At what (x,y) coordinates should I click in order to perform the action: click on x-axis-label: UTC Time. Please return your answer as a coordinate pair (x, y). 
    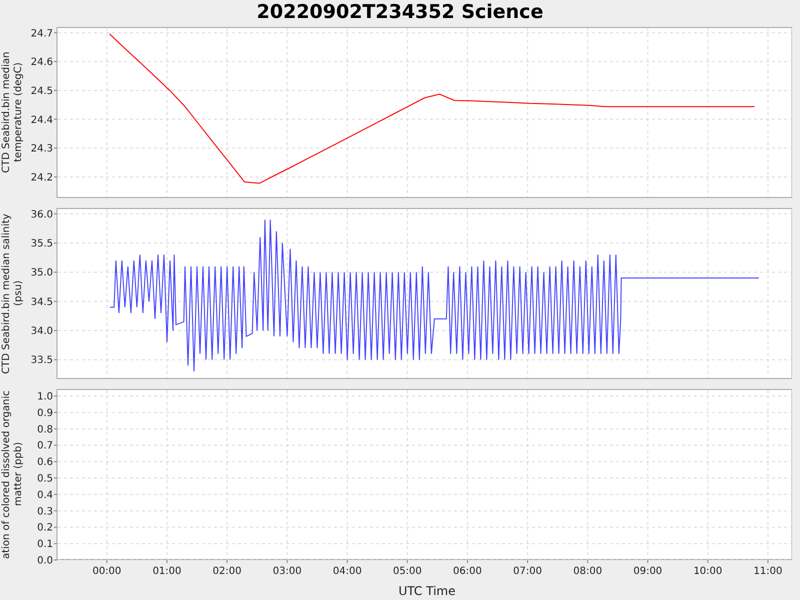
    Looking at the image, I should click on (427, 591).